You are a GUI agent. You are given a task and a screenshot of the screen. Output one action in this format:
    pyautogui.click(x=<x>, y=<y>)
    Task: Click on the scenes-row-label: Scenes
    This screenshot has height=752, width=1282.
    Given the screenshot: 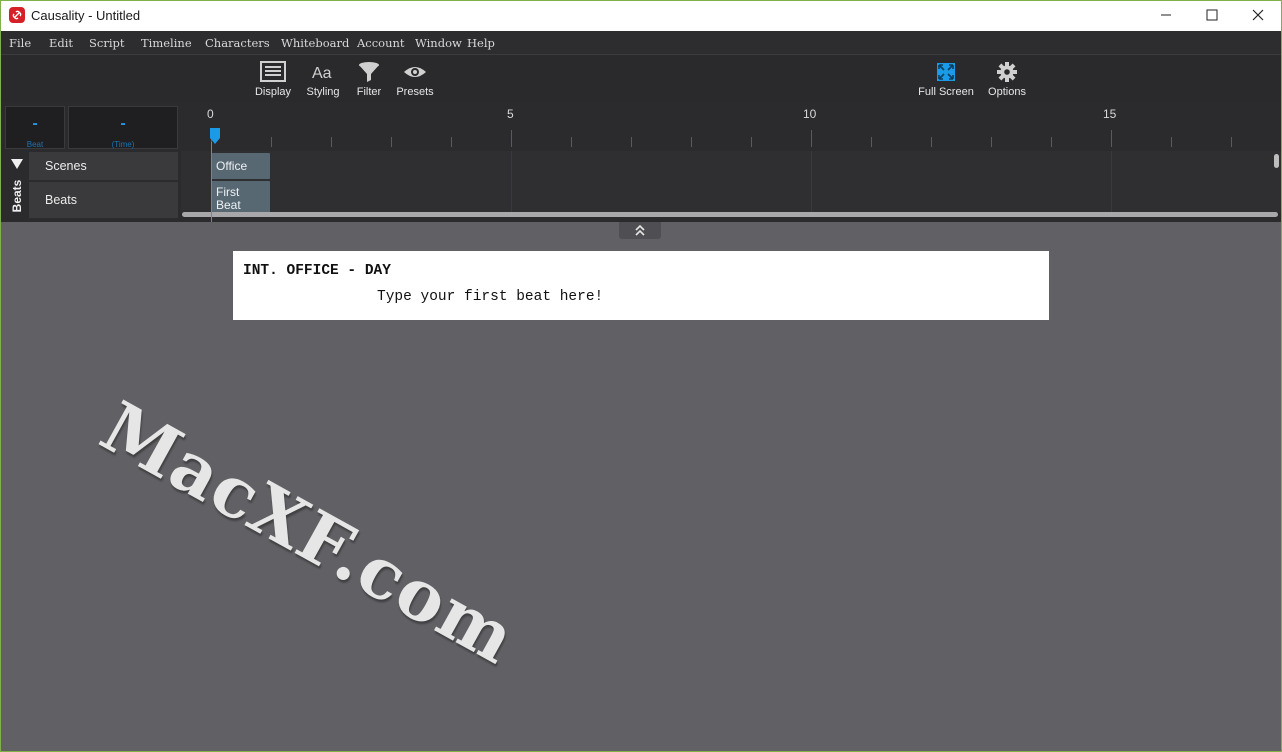 What is the action you would take?
    pyautogui.click(x=103, y=166)
    